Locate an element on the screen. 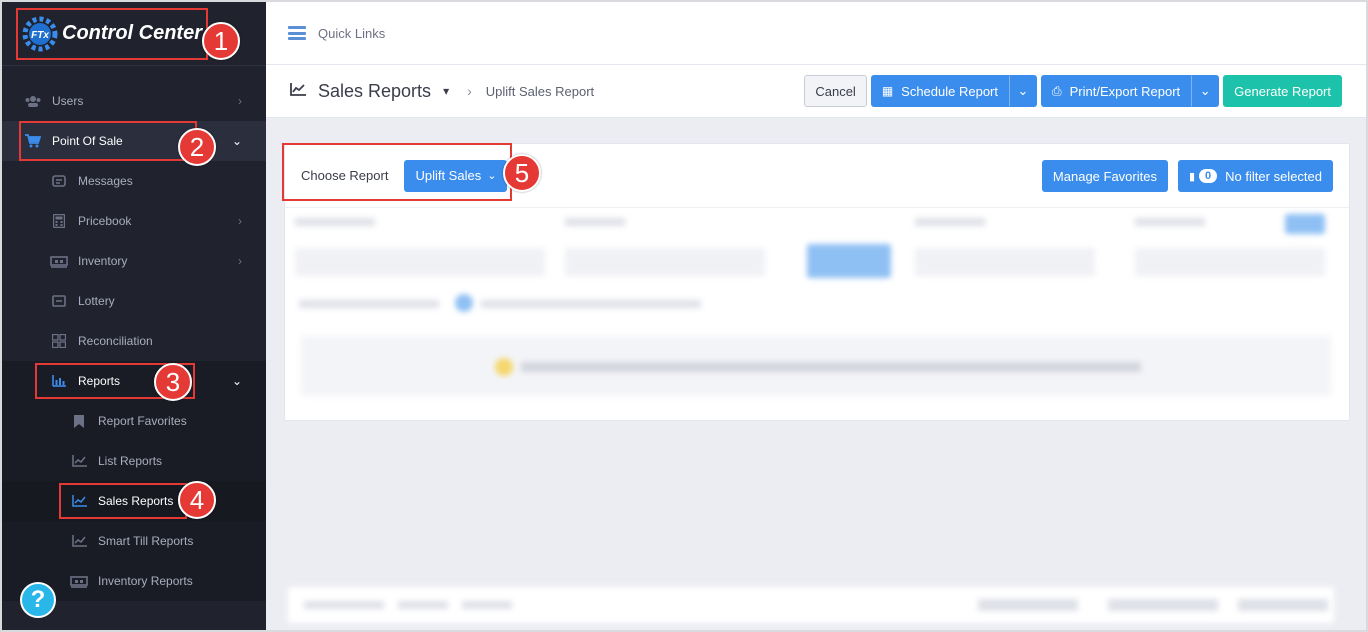 Image resolution: width=1368 pixels, height=632 pixels. card-actions: Manage Favorites ▮ 0 No filter selected is located at coordinates (1187, 176).